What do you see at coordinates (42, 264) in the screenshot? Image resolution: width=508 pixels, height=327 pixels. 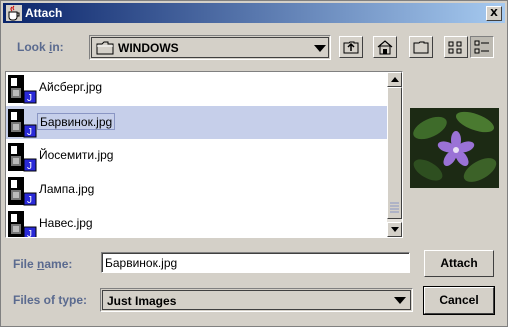 I see `file-name-label: File name:` at bounding box center [42, 264].